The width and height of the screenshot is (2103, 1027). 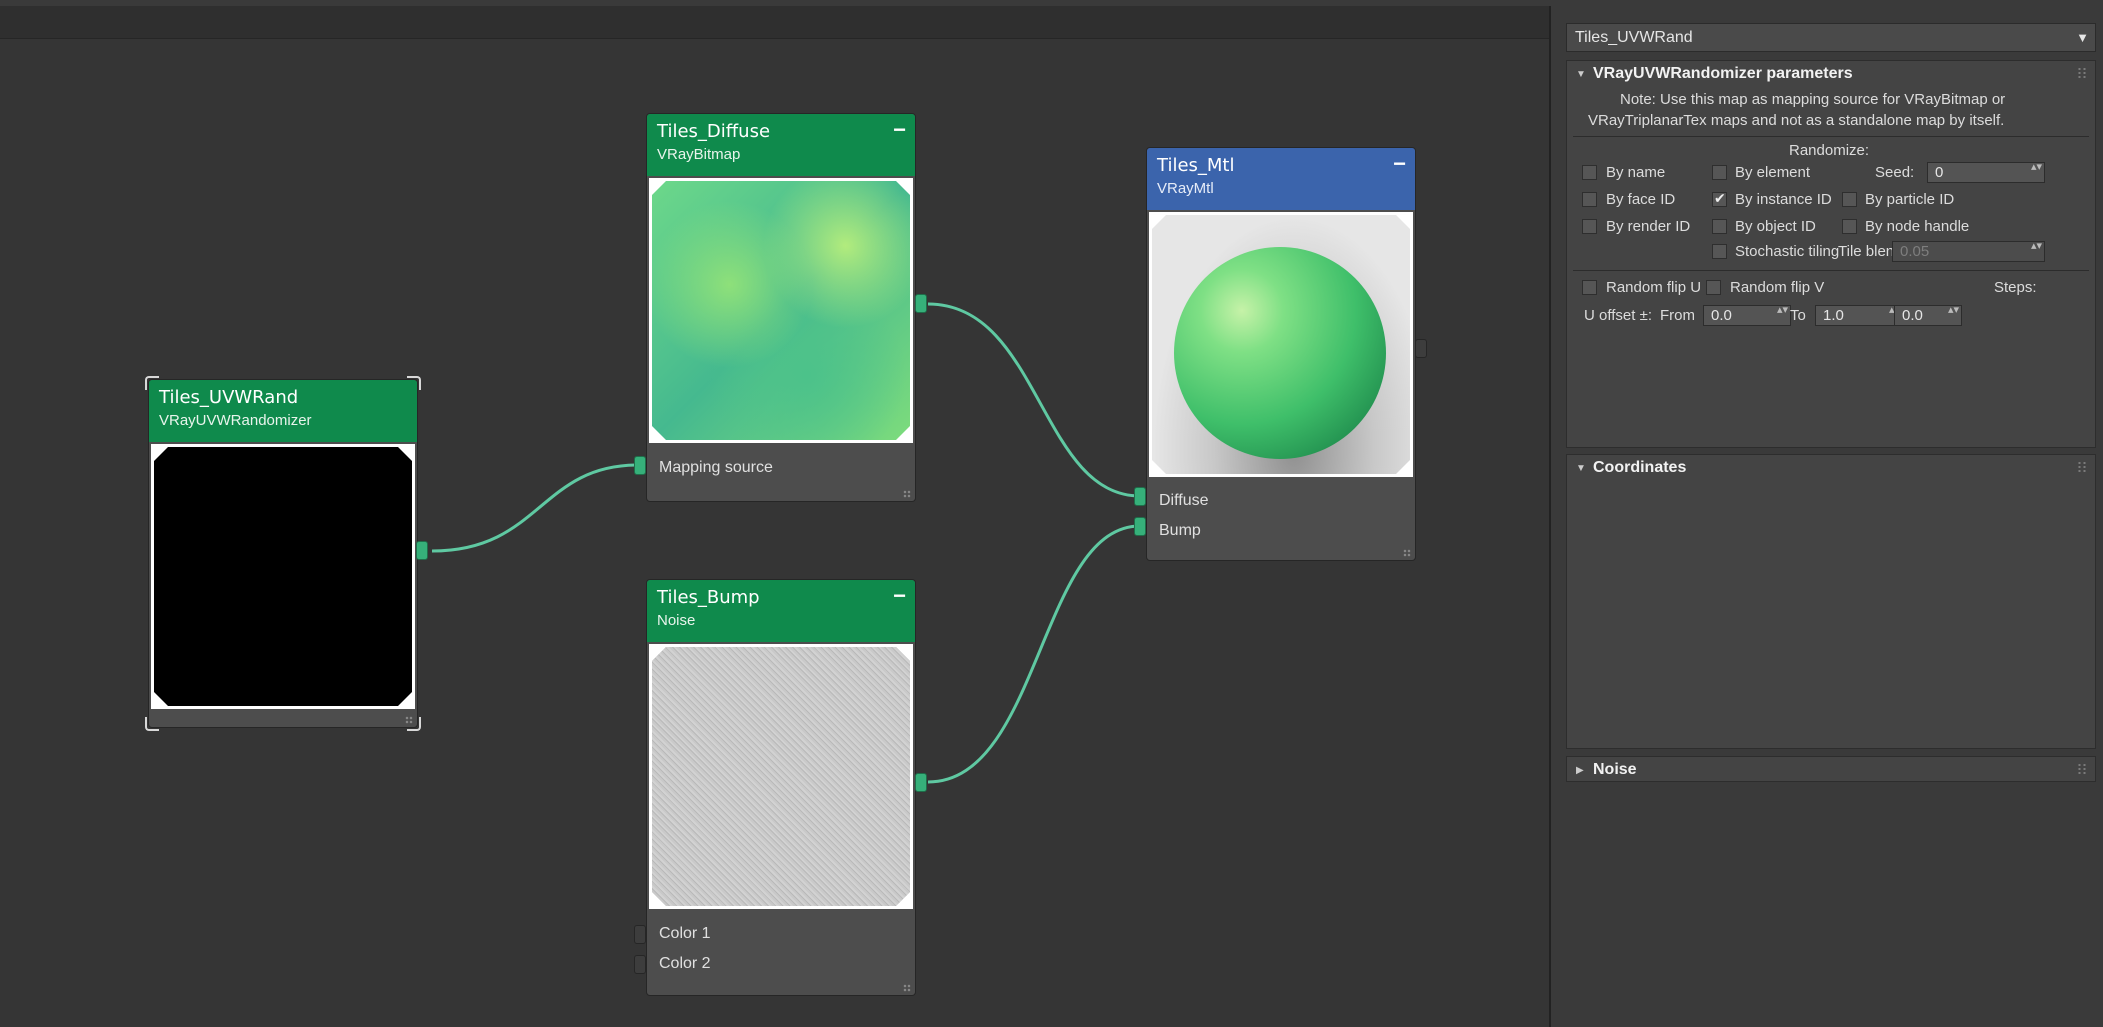 What do you see at coordinates (1140, 526) in the screenshot?
I see `input-port-bump` at bounding box center [1140, 526].